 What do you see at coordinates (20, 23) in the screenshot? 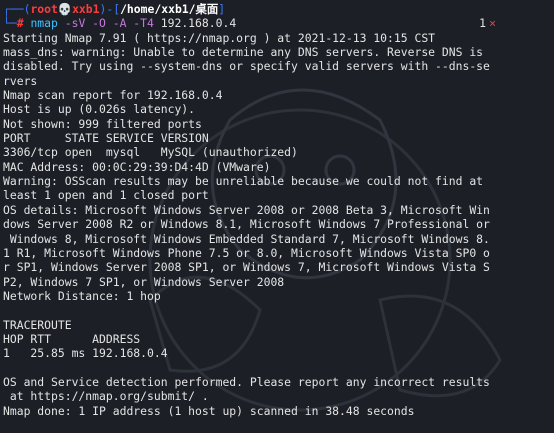
I see `prompt-hash: #` at bounding box center [20, 23].